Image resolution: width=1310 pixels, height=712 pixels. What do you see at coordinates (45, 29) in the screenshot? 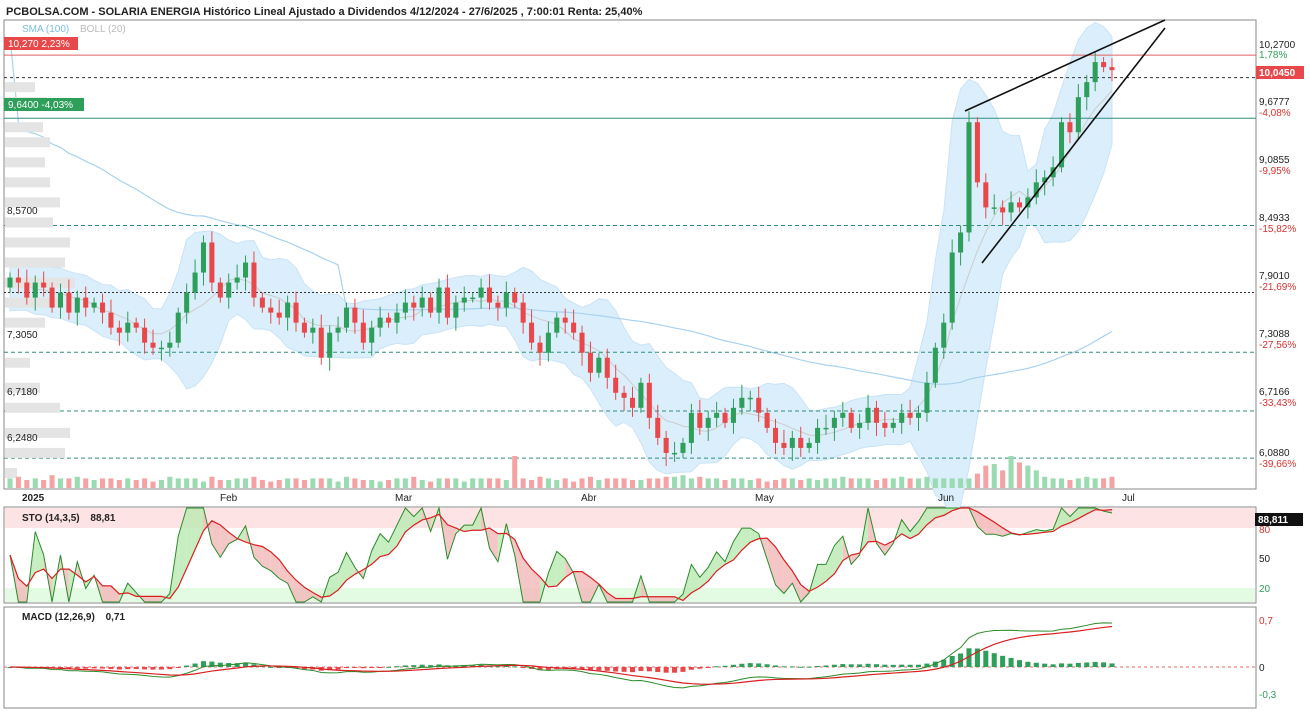
I see `sma-legend: SMA (100)` at bounding box center [45, 29].